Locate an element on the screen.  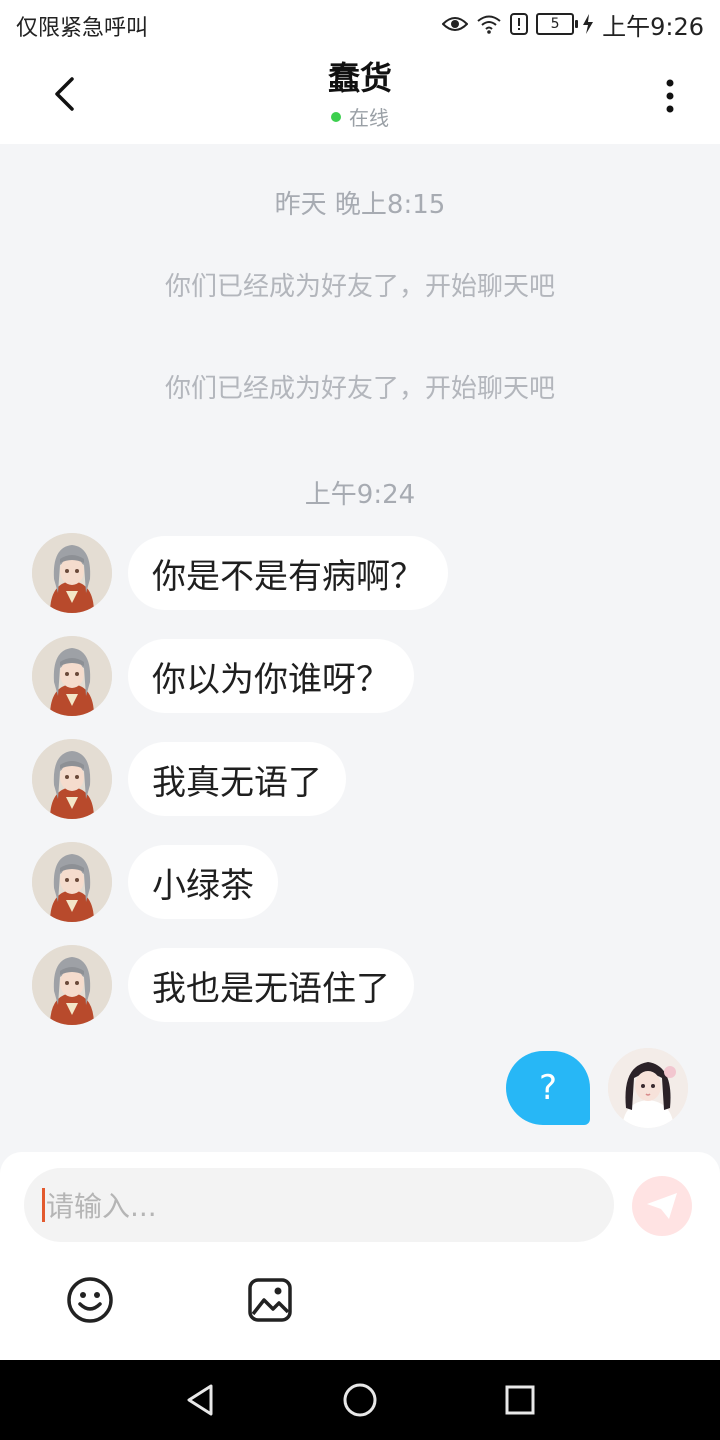
contact-name: 蠢货 is located at coordinates (359, 78).